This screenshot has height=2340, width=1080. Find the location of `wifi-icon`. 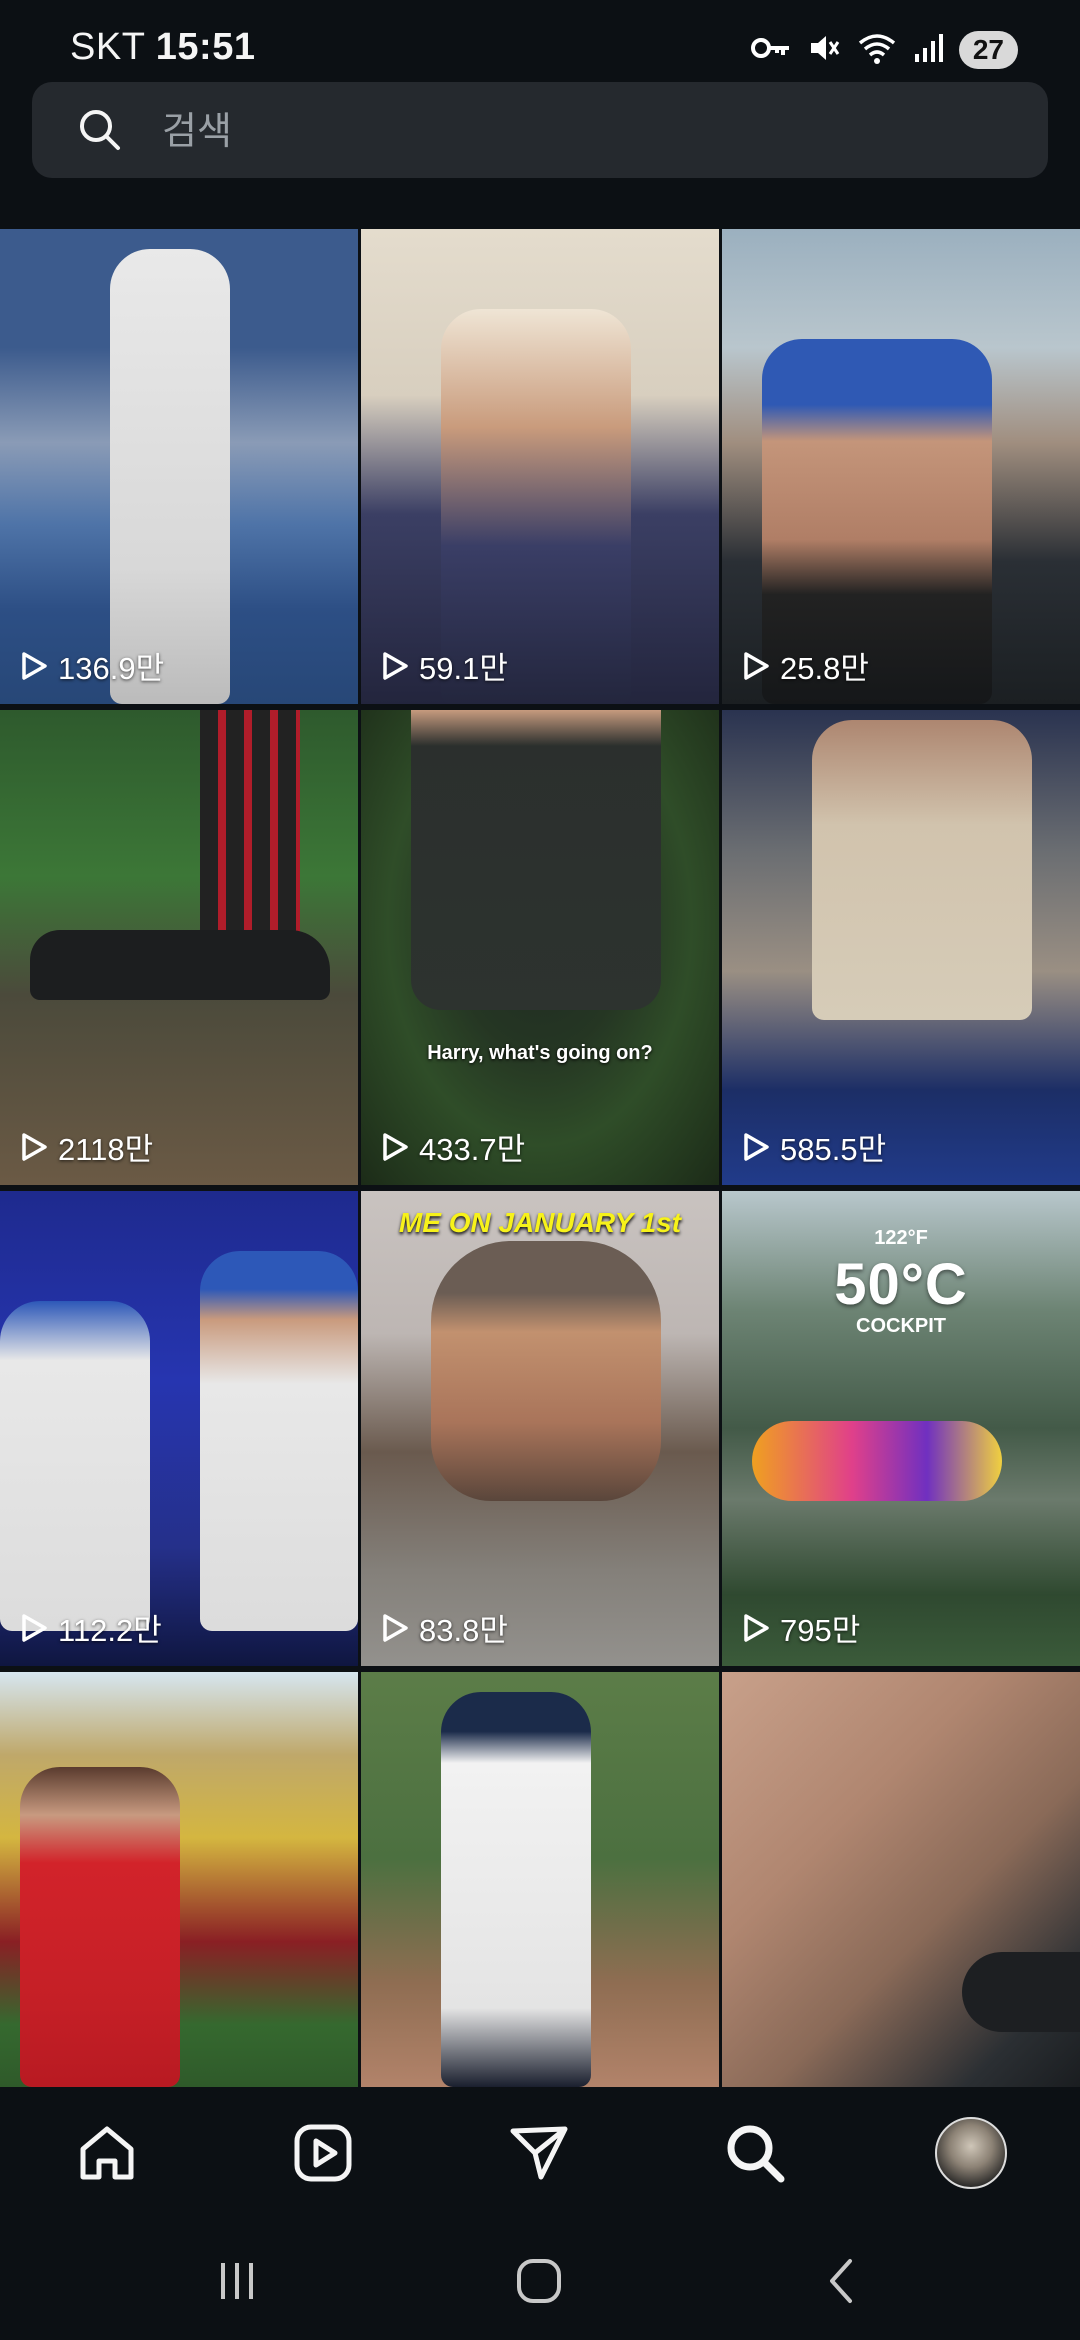

wifi-icon is located at coordinates (877, 50).